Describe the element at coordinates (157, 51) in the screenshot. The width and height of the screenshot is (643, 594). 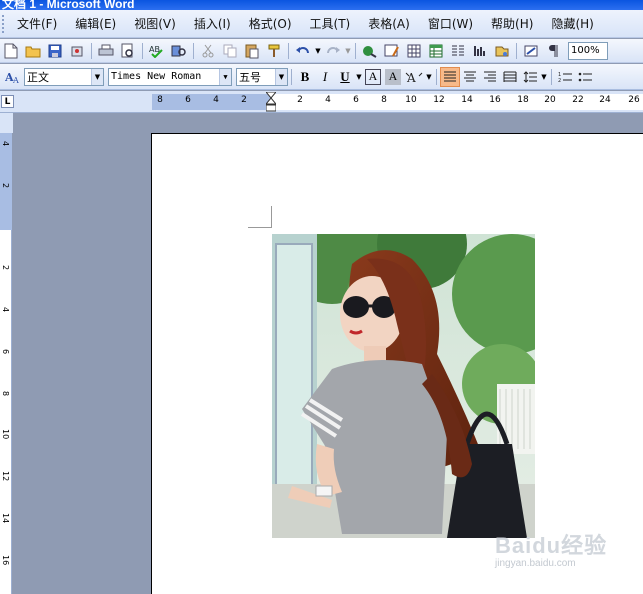
I see `spelling-icon: AB` at that location.